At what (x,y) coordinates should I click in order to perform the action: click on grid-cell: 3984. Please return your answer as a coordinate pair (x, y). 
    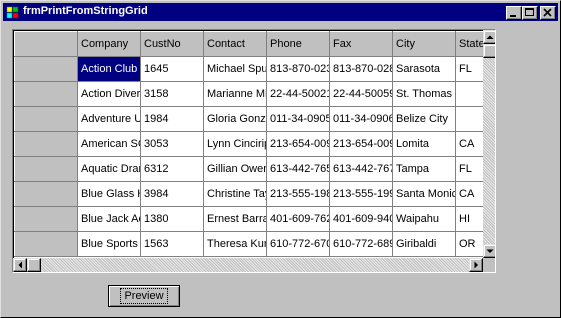
    Looking at the image, I should click on (172, 194).